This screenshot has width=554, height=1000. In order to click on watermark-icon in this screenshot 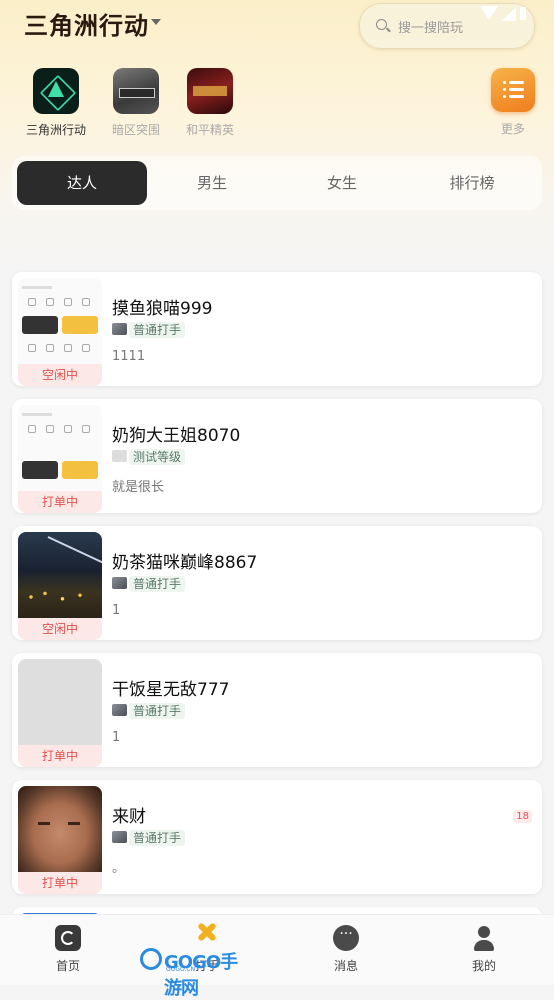, I will do `click(151, 959)`.